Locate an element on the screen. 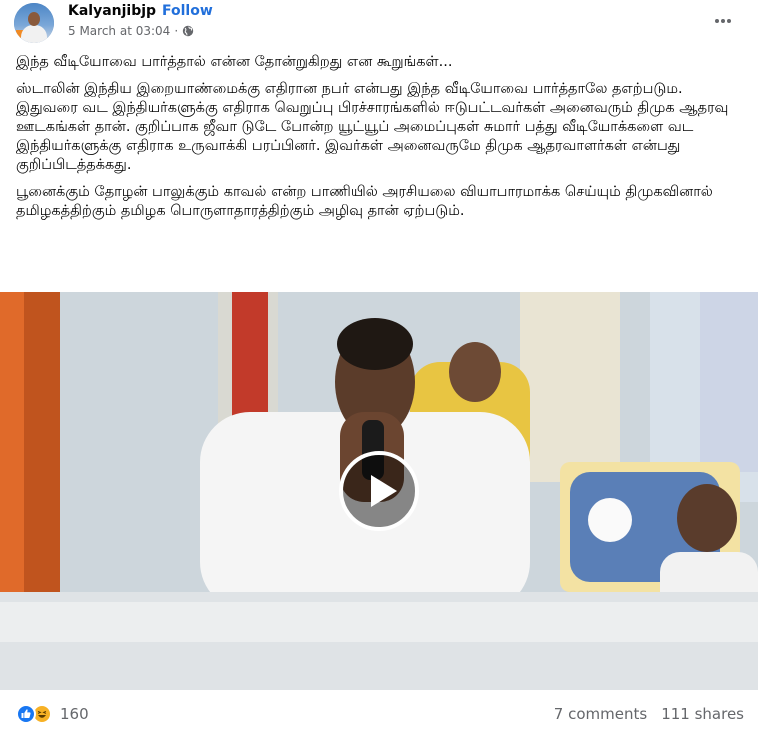 The height and width of the screenshot is (734, 758). globe-icon is located at coordinates (188, 31).